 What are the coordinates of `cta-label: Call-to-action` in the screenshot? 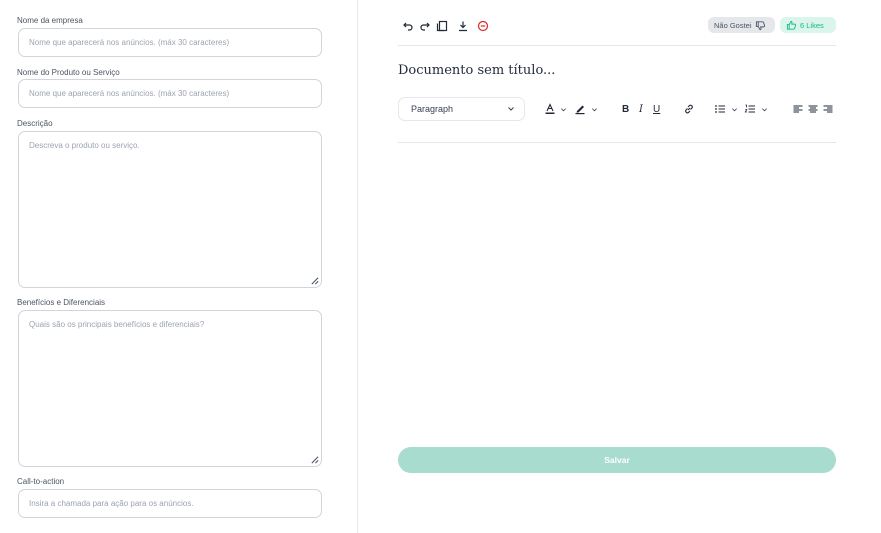 It's located at (41, 481).